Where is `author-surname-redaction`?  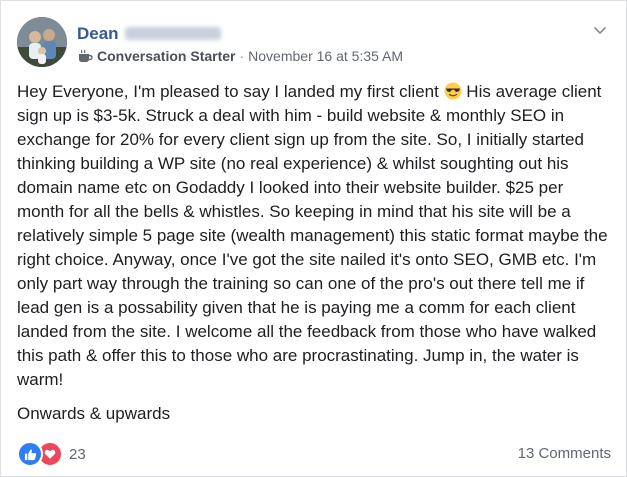 author-surname-redaction is located at coordinates (172, 33).